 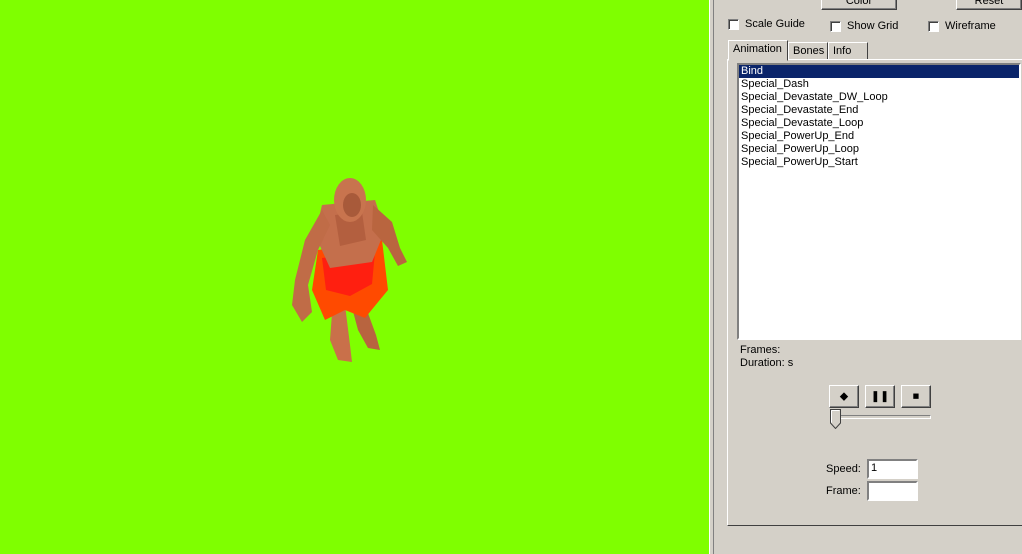 I want to click on pause-button: ❚❚, so click(x=880, y=396).